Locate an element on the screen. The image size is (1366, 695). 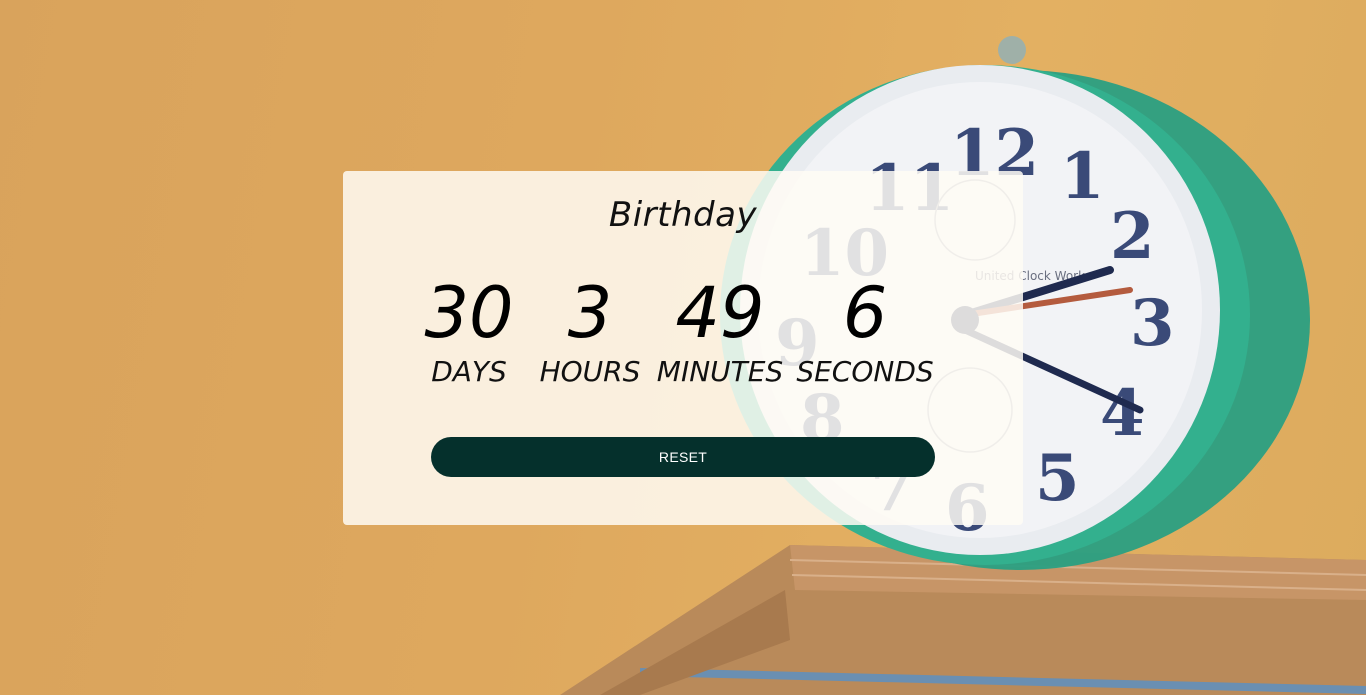
minutes-value: 49 is located at coordinates (720, 313).